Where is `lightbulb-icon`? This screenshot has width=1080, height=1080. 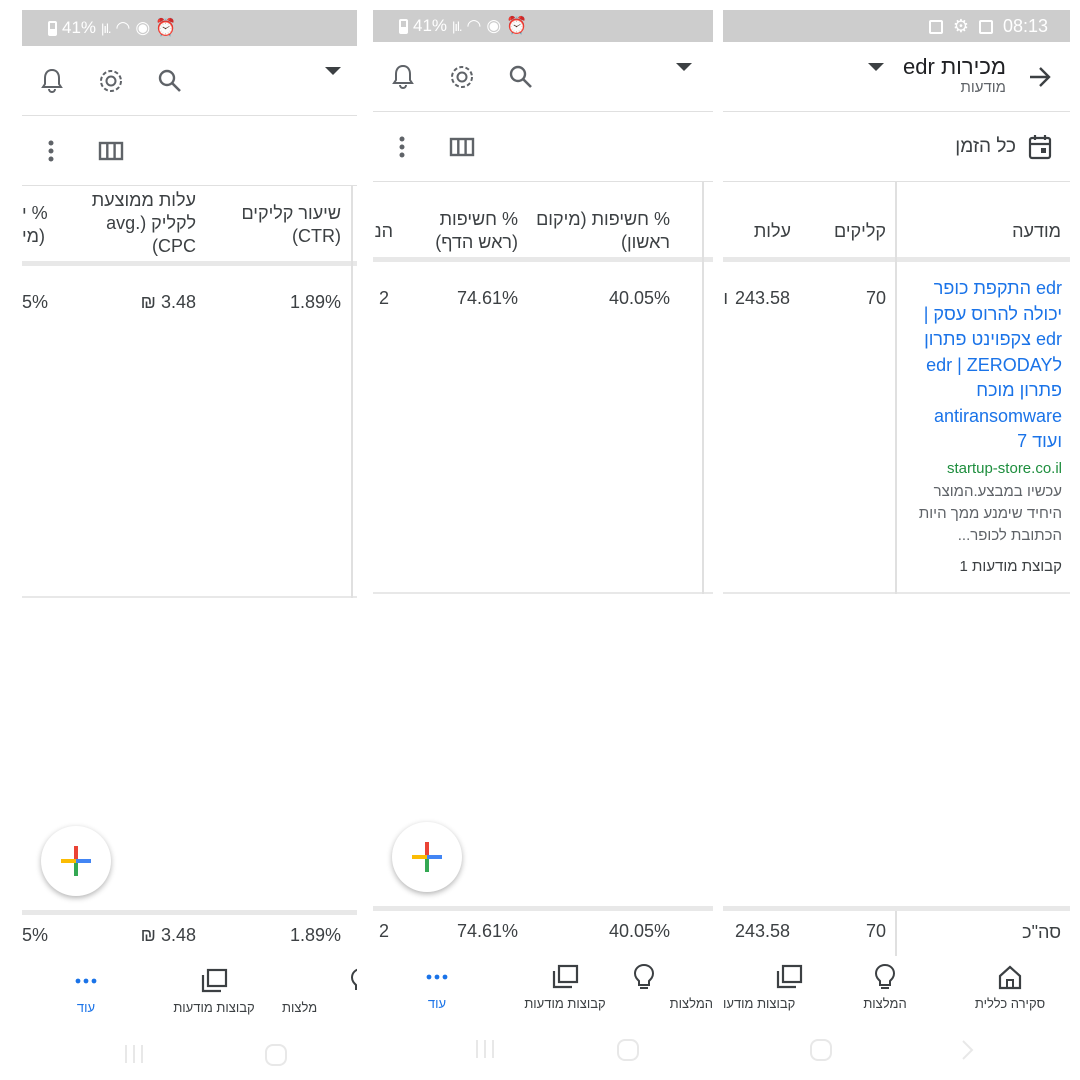 lightbulb-icon is located at coordinates (885, 977).